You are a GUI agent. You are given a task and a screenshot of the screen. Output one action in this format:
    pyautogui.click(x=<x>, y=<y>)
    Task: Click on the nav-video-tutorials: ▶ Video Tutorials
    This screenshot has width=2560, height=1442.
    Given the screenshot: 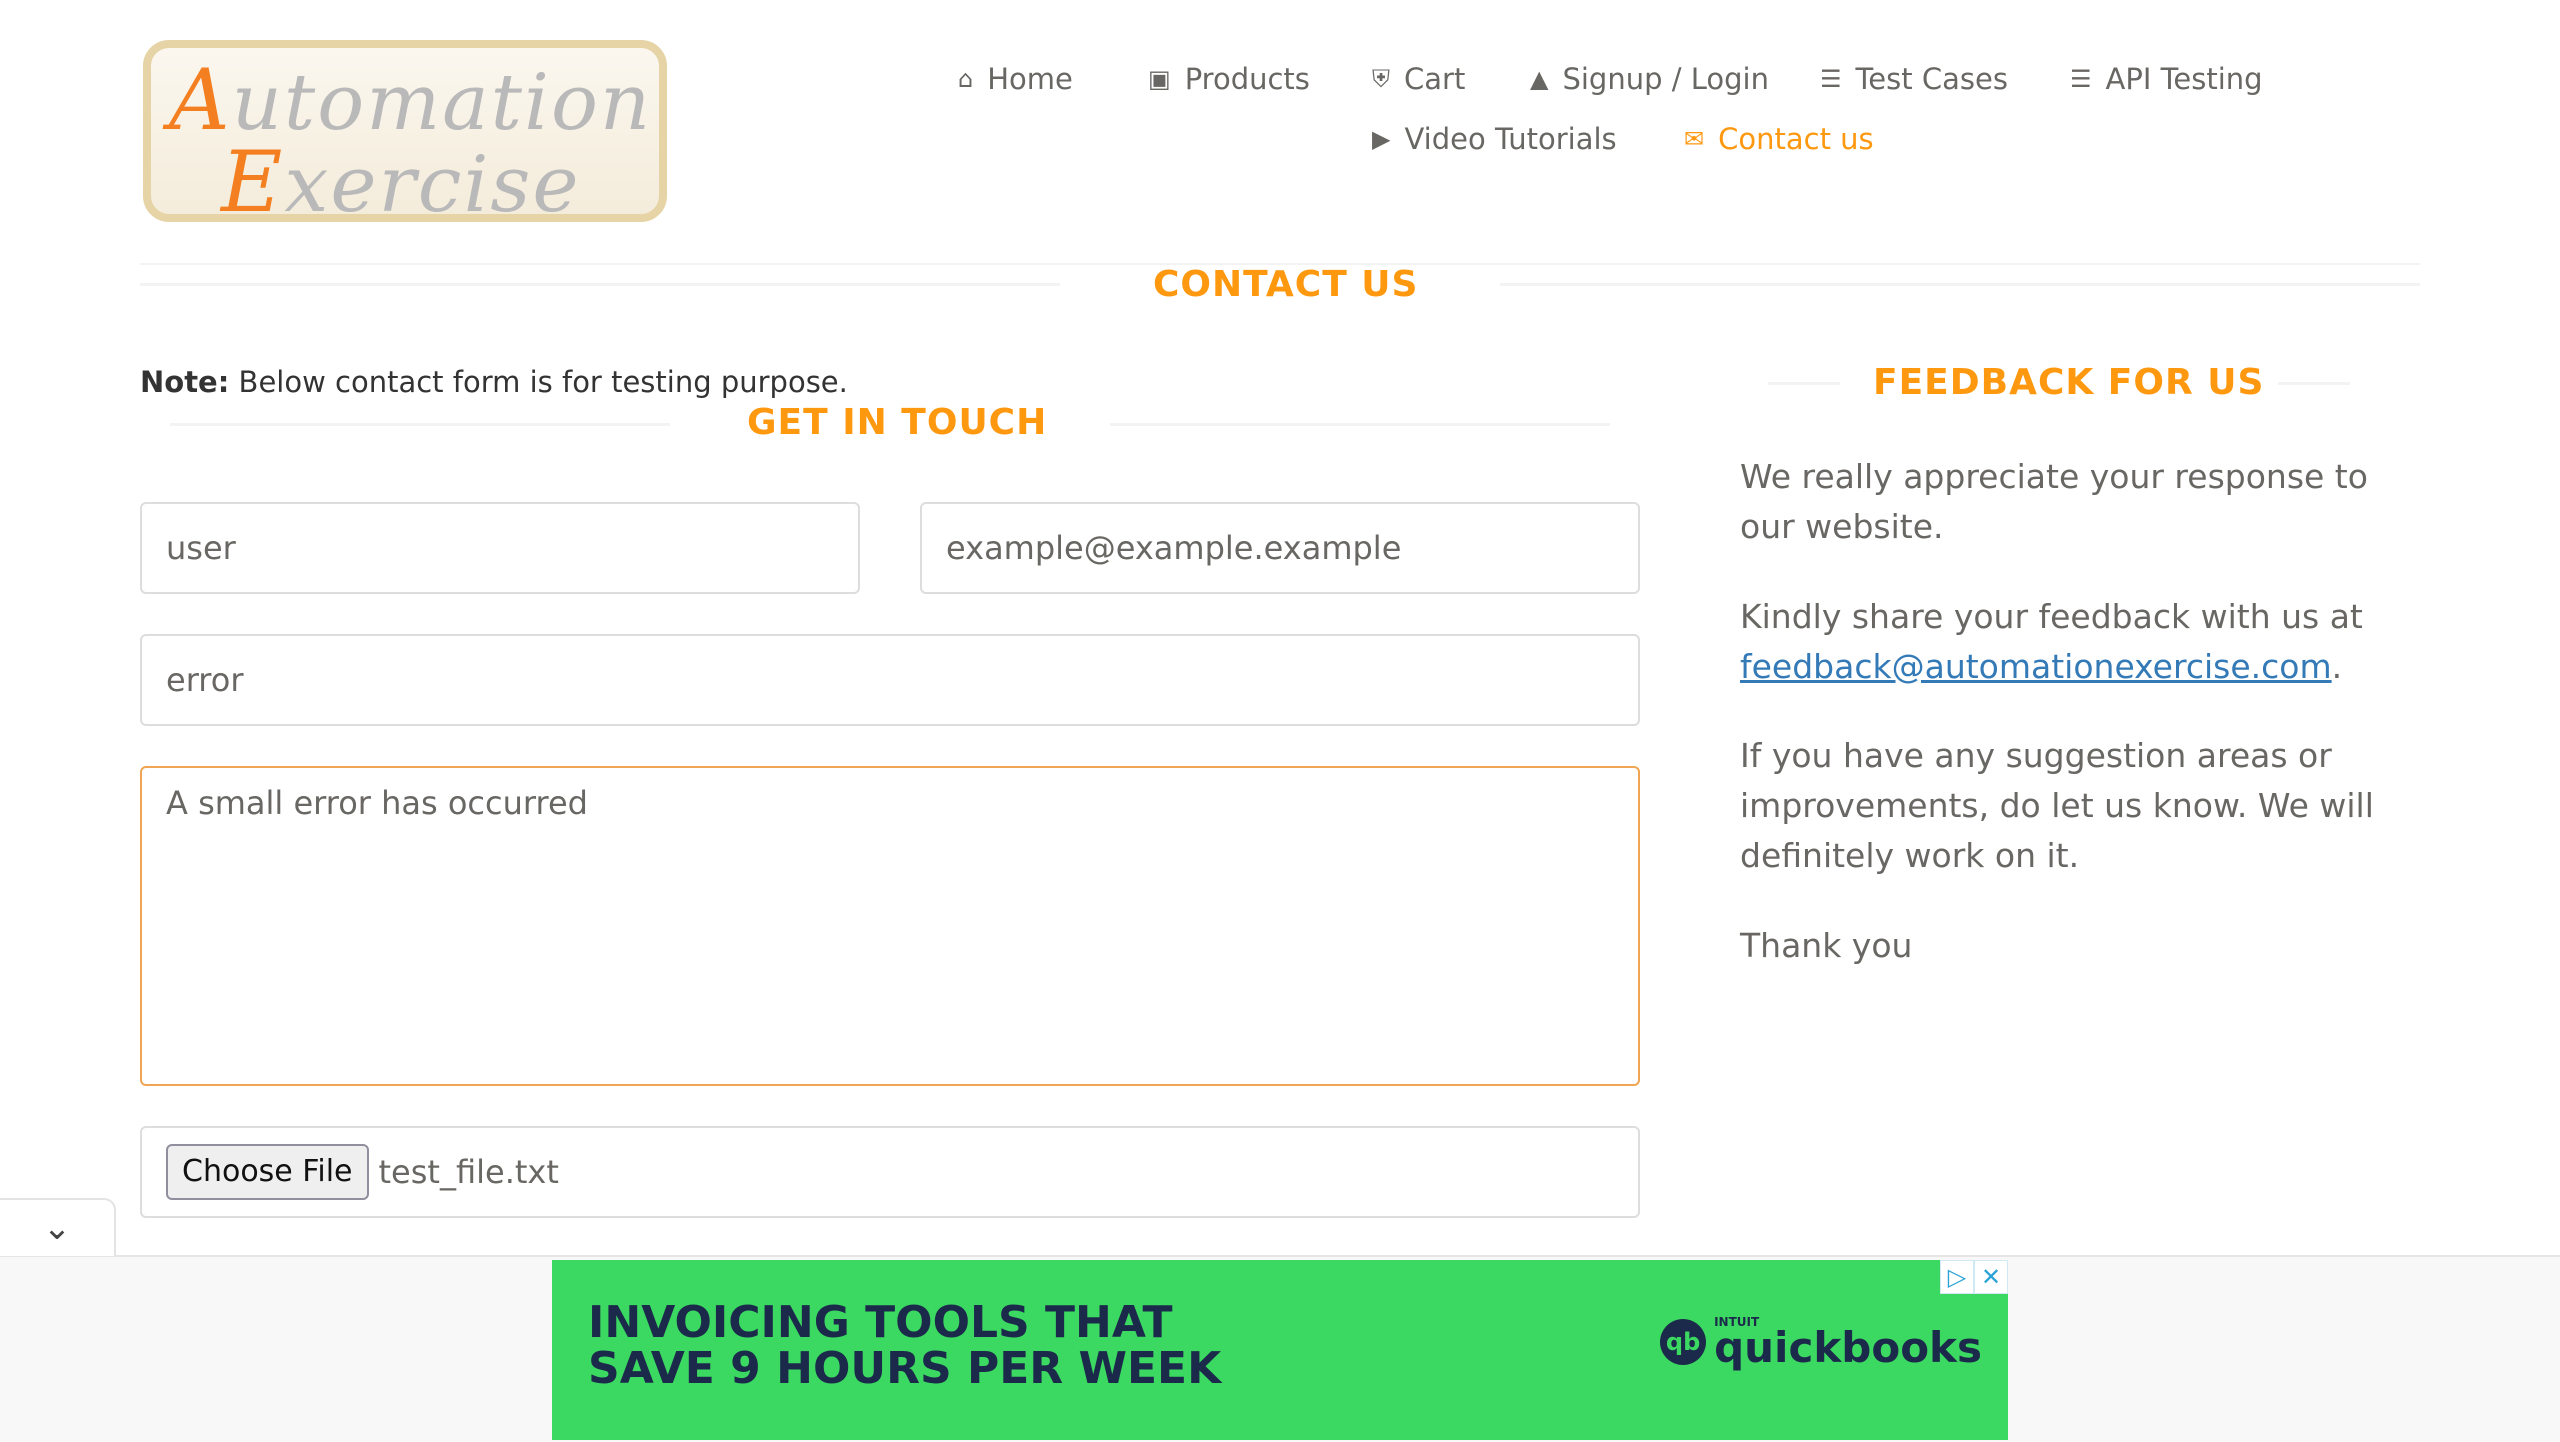 What is the action you would take?
    pyautogui.click(x=1494, y=139)
    